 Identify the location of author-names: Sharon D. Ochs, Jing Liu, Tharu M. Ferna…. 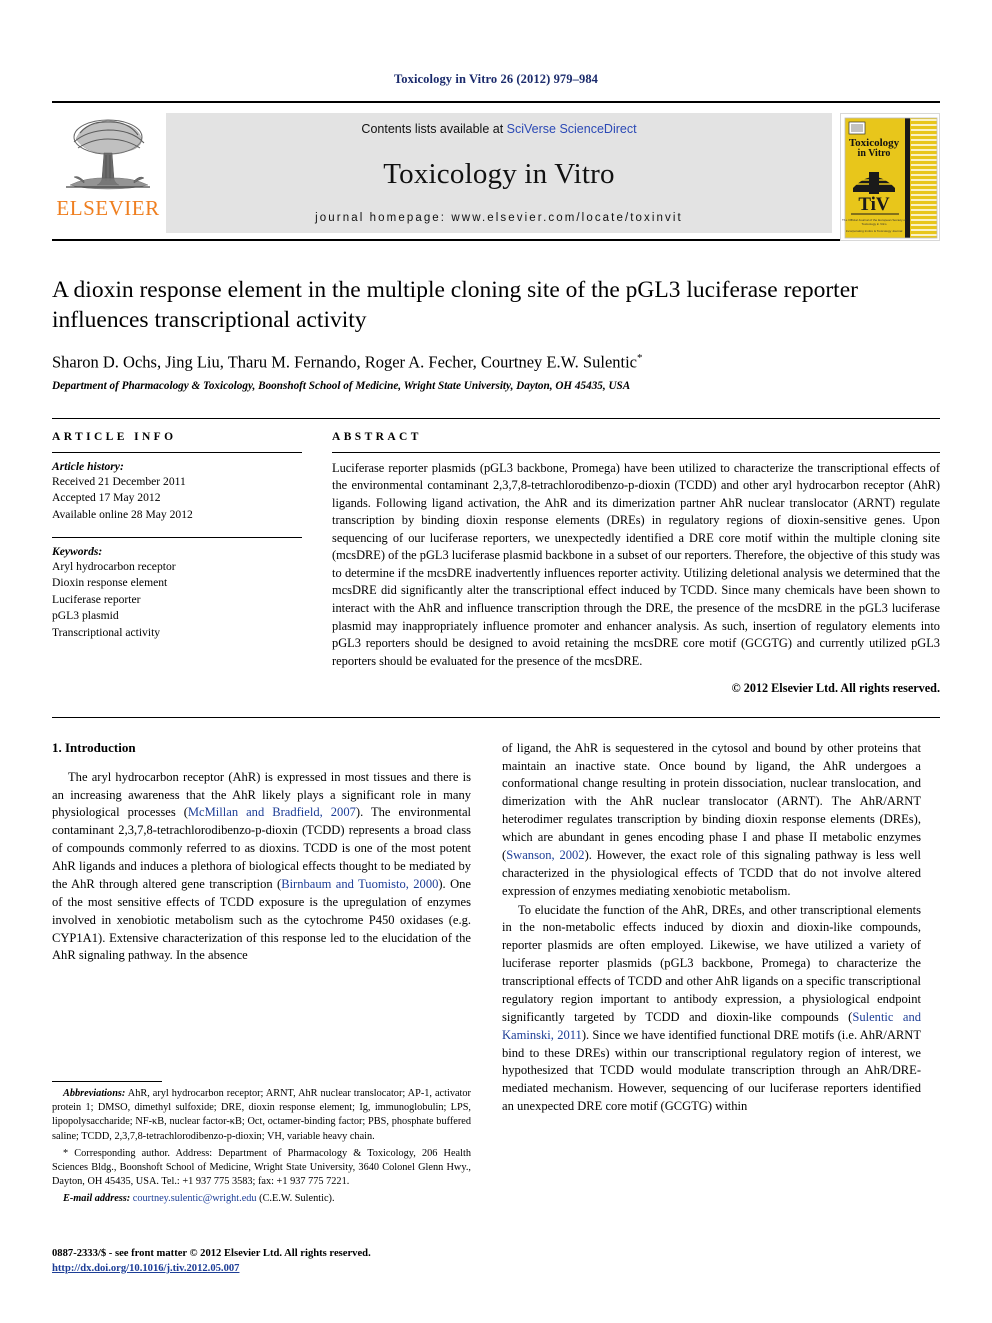
(345, 362).